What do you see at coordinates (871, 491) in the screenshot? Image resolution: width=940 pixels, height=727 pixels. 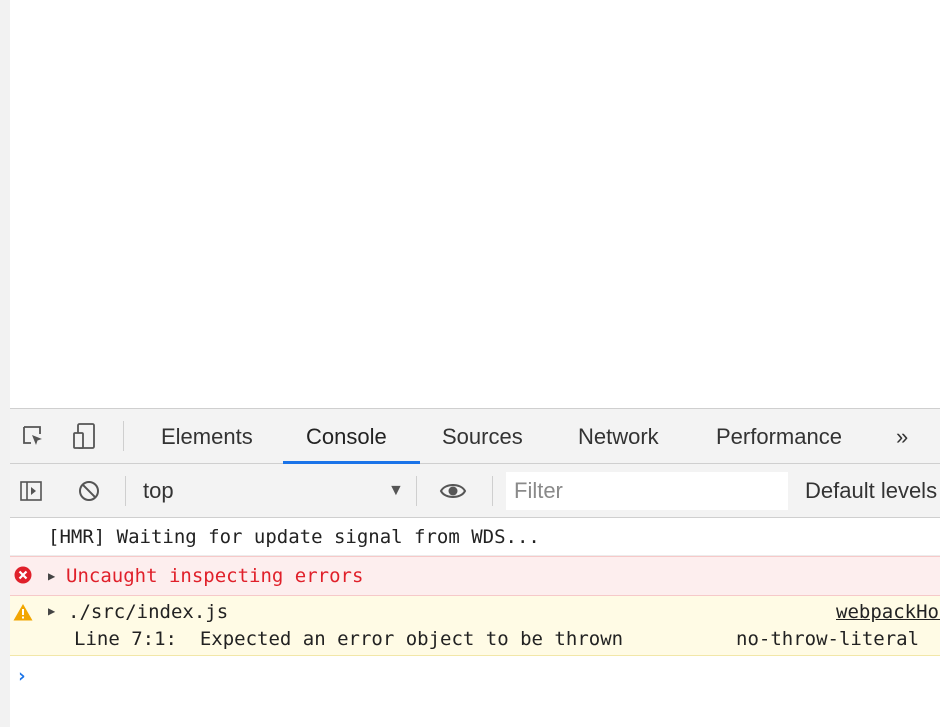 I see `log-levels-dropdown: Default levels` at bounding box center [871, 491].